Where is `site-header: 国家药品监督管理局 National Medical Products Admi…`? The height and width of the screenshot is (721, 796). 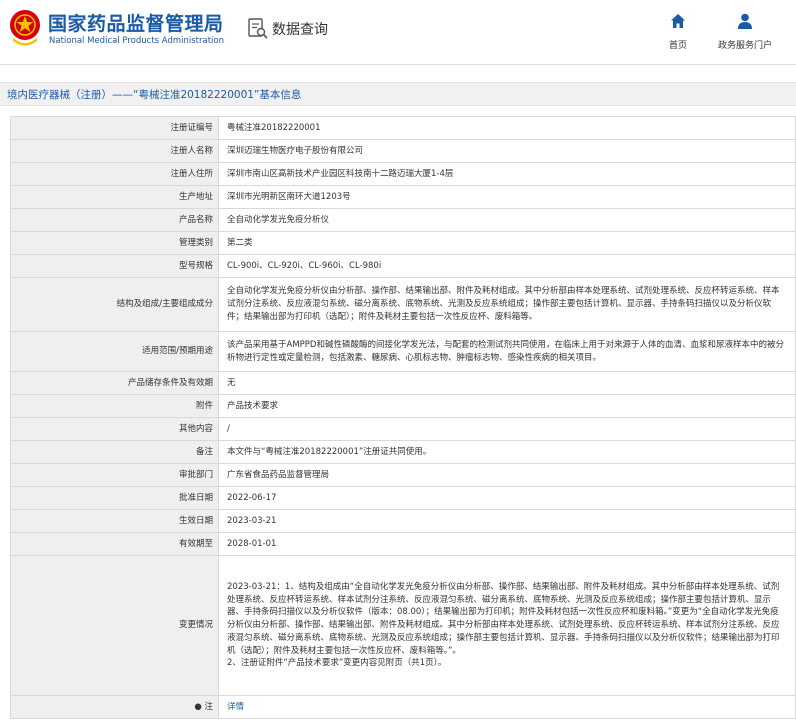
site-header: 国家药品监督管理局 National Medical Products Admi… is located at coordinates (398, 32).